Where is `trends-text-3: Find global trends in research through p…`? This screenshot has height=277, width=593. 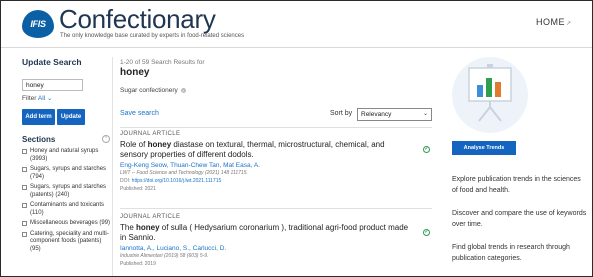 trends-text-3: Find global trends in research through p… is located at coordinates (511, 253).